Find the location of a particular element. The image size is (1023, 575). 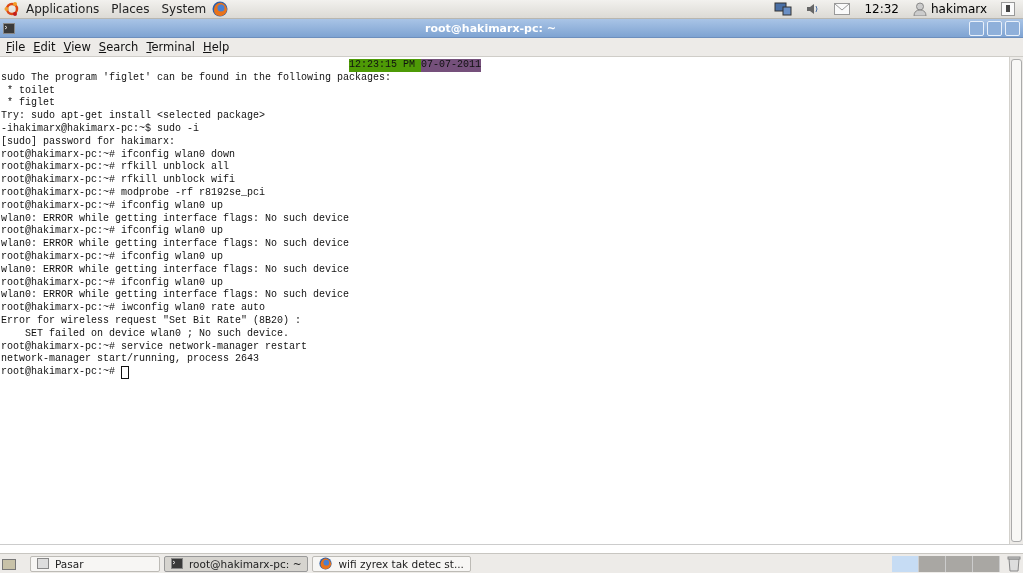

menu-item: File is located at coordinates (16, 47).